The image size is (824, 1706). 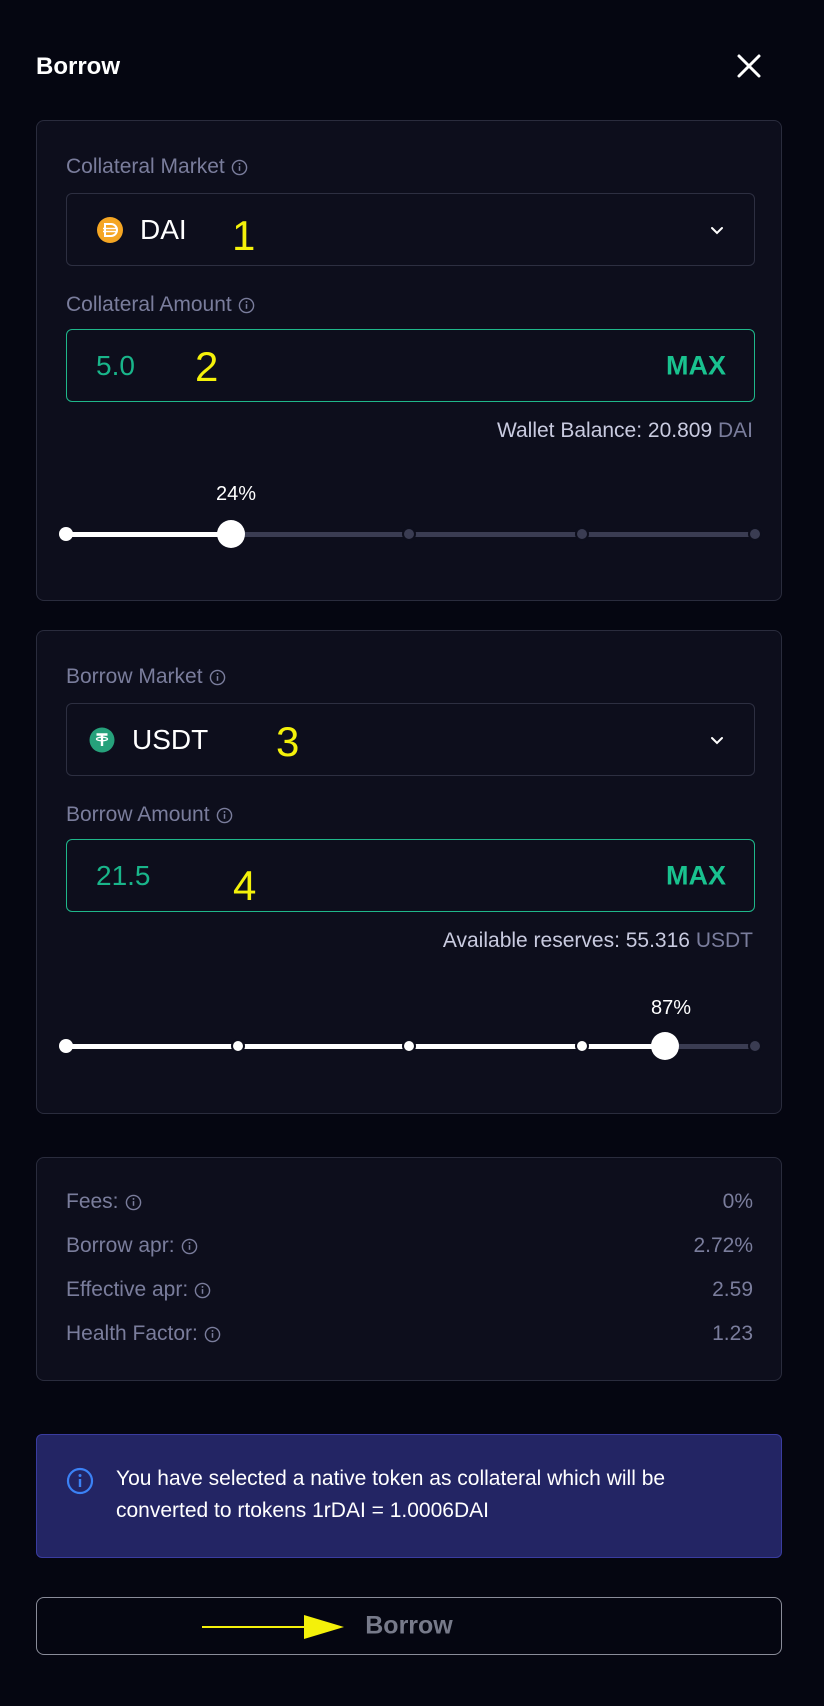 I want to click on borrow-max-button: MAX, so click(x=696, y=875).